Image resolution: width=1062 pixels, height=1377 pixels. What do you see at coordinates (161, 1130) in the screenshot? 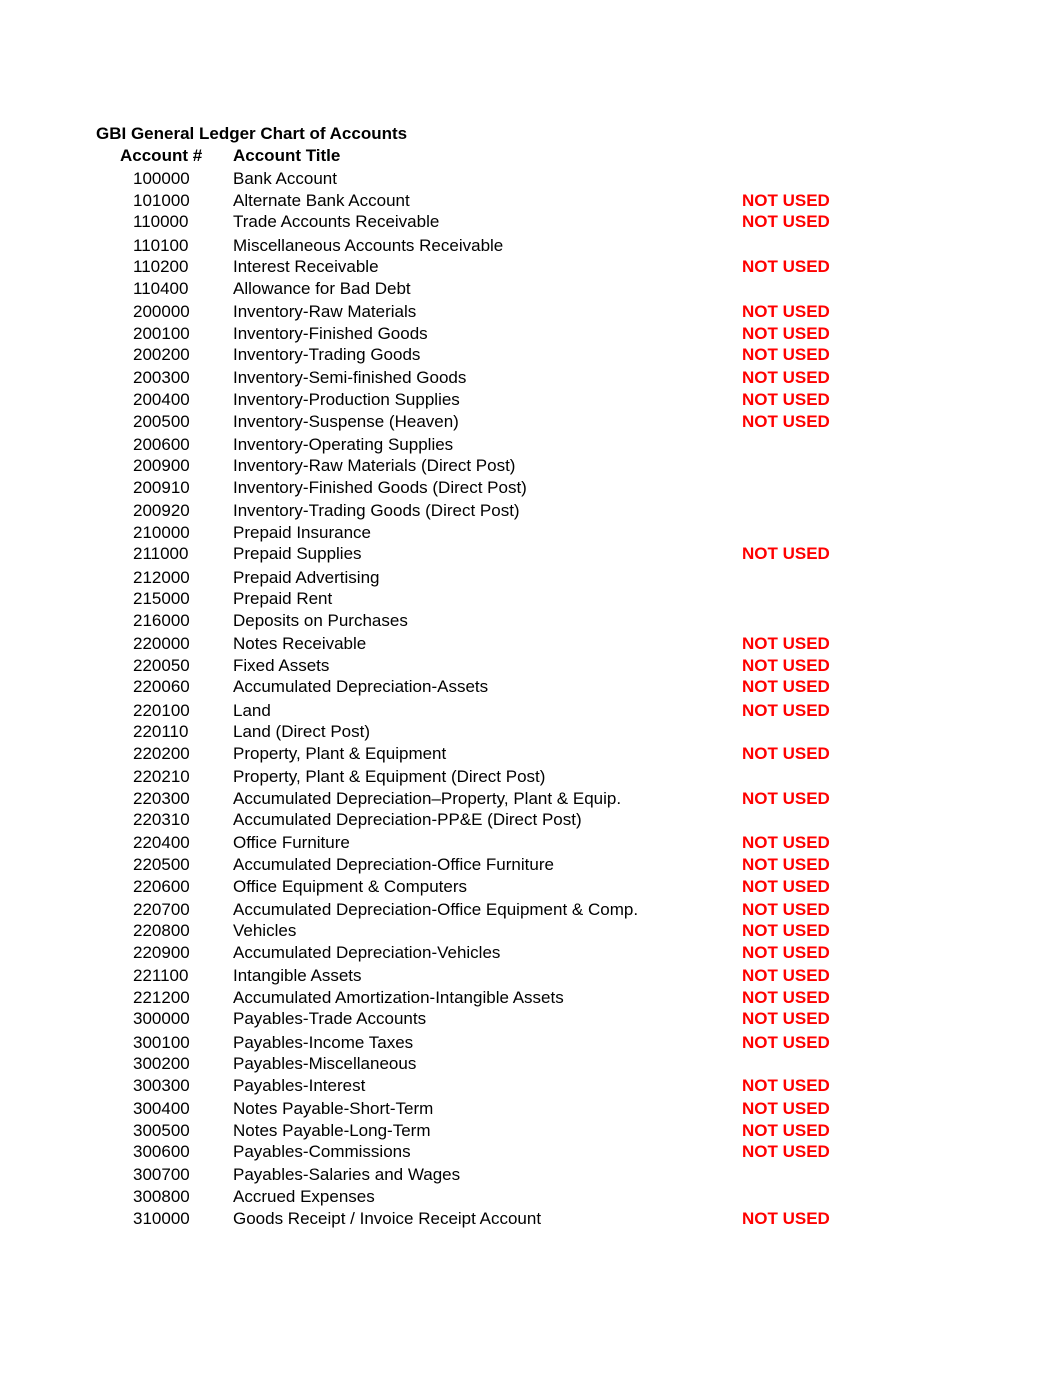
I see `account-number: 300500` at bounding box center [161, 1130].